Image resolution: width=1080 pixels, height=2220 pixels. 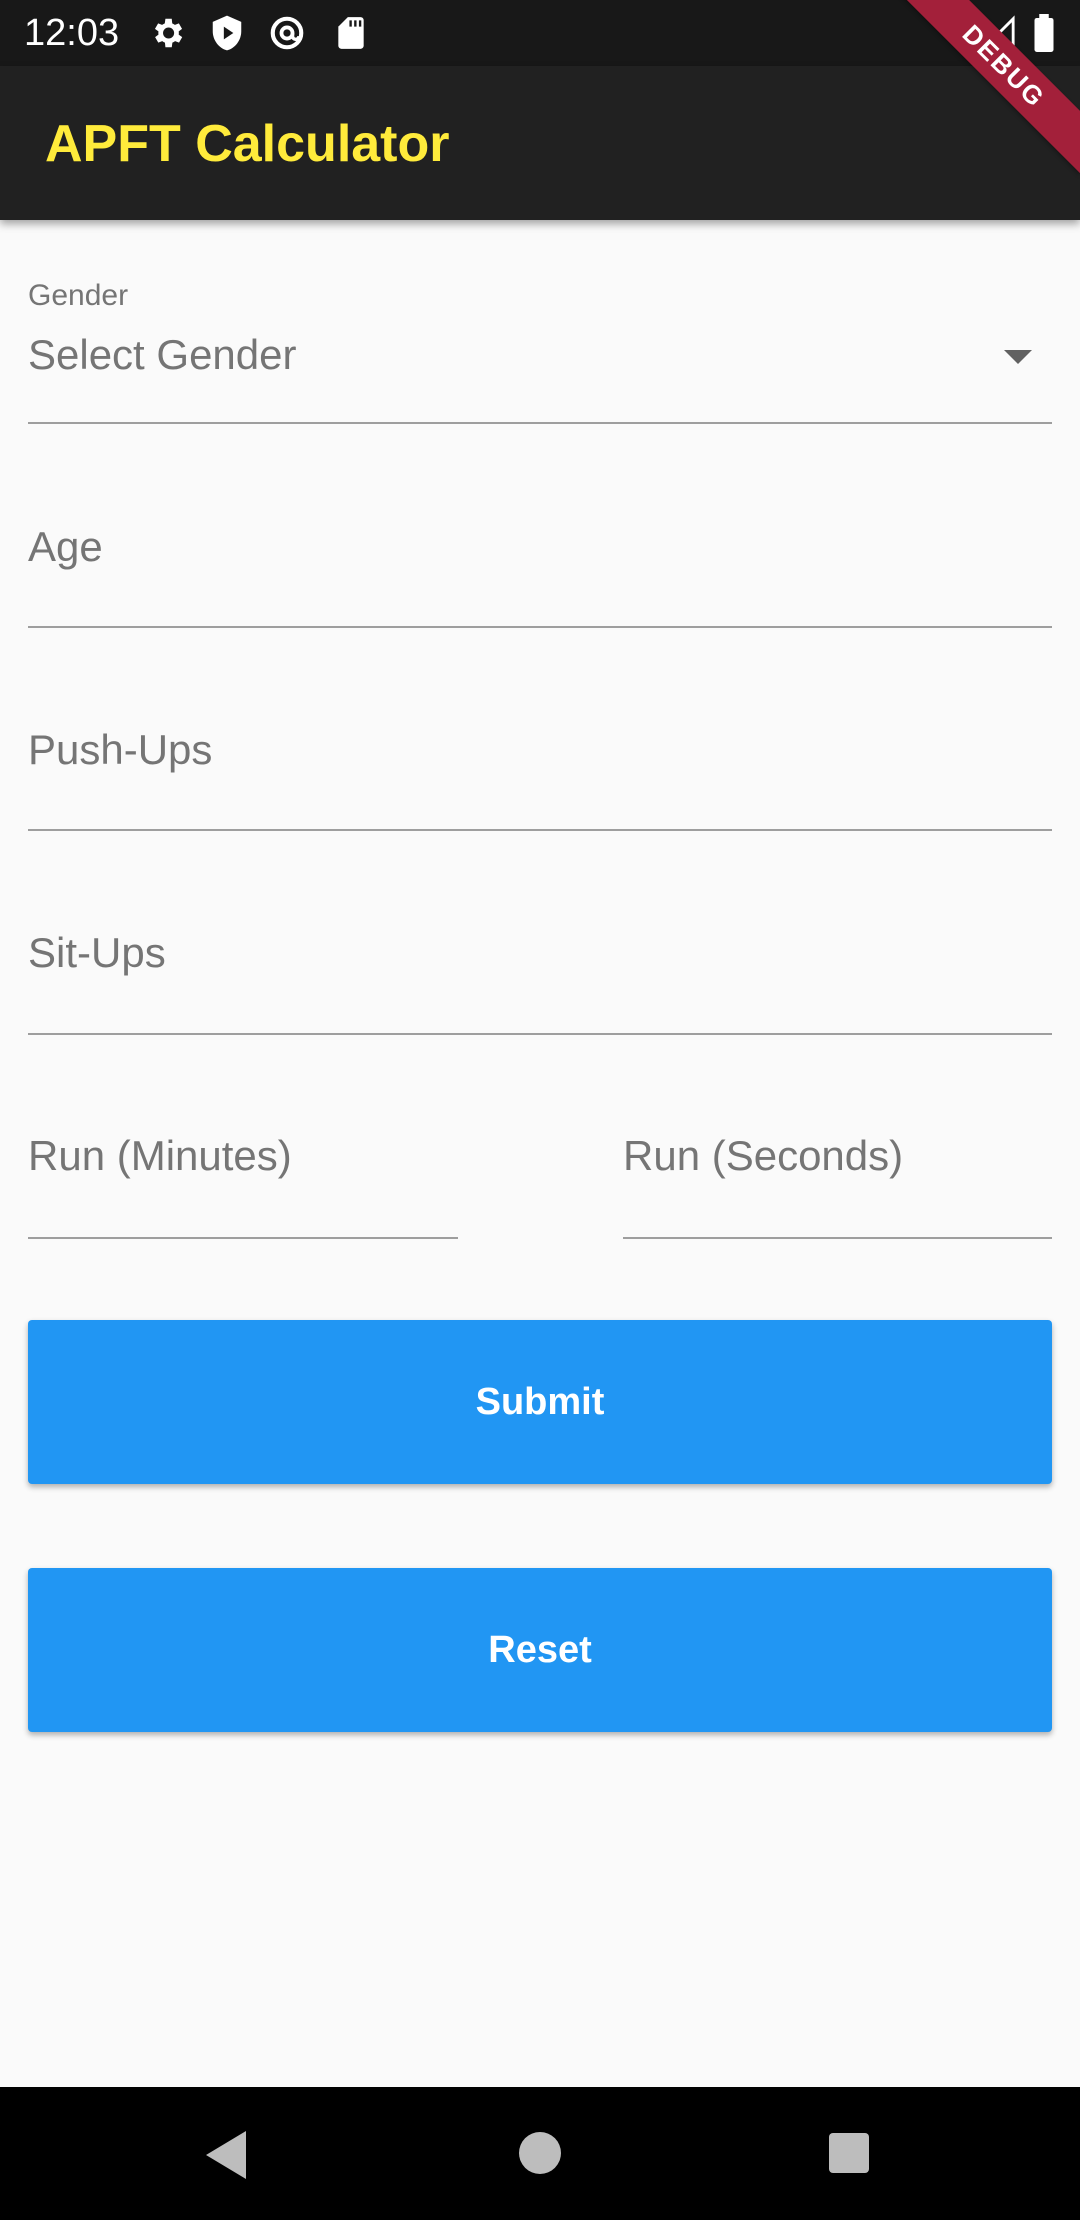 I want to click on run-seconds-input: Run (Seconds), so click(x=837, y=1185).